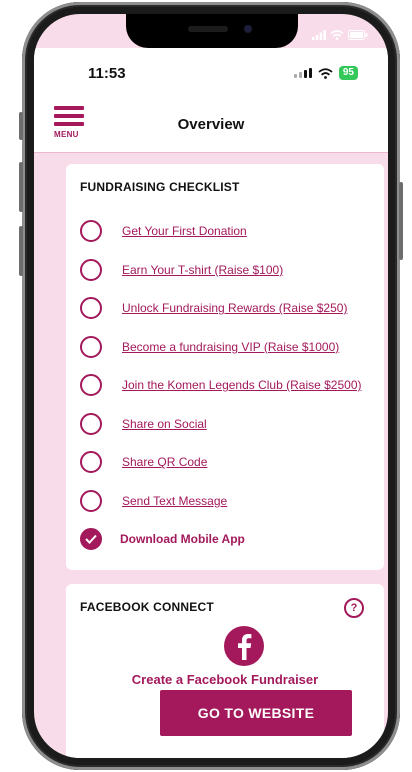 The image size is (412, 772). I want to click on checklist-item-vip: Become a fundraising VIP (Raise $1000), so click(220, 347).